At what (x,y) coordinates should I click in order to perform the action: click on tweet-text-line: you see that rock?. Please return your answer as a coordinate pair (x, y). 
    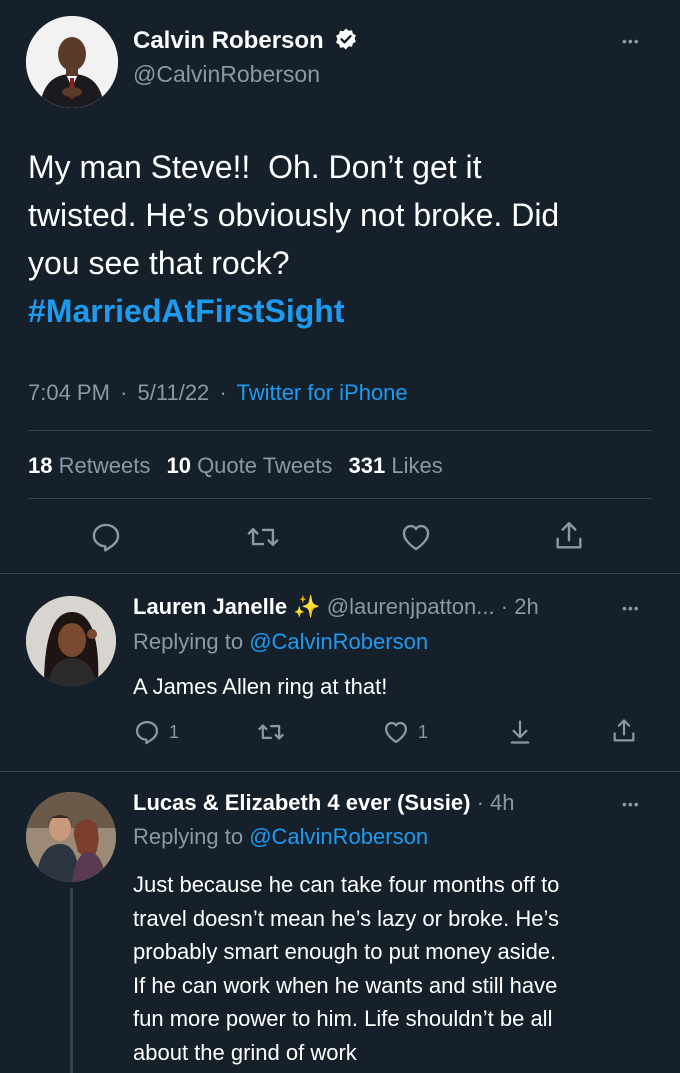
    Looking at the image, I should click on (159, 263).